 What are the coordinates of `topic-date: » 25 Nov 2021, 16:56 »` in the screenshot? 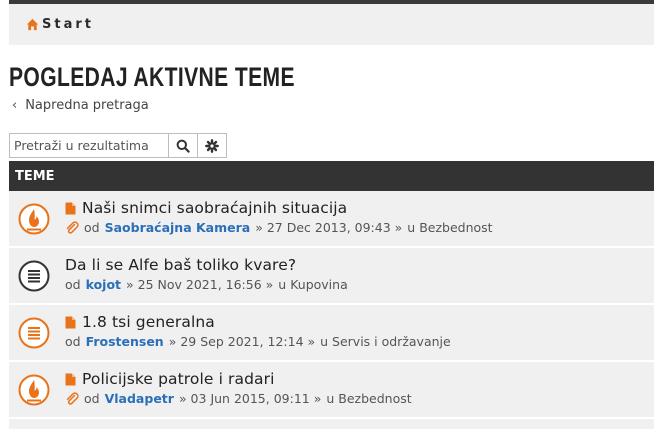 It's located at (200, 284).